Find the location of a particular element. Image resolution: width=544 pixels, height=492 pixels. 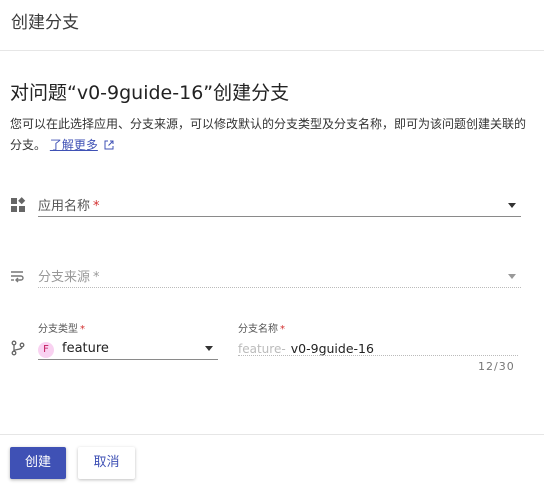

branch-name-input: v0-9guide-16 is located at coordinates (332, 348).